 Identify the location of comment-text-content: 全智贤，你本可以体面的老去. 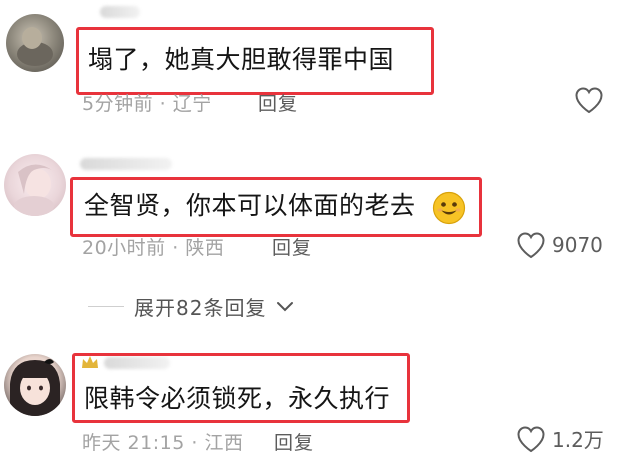
(250, 205).